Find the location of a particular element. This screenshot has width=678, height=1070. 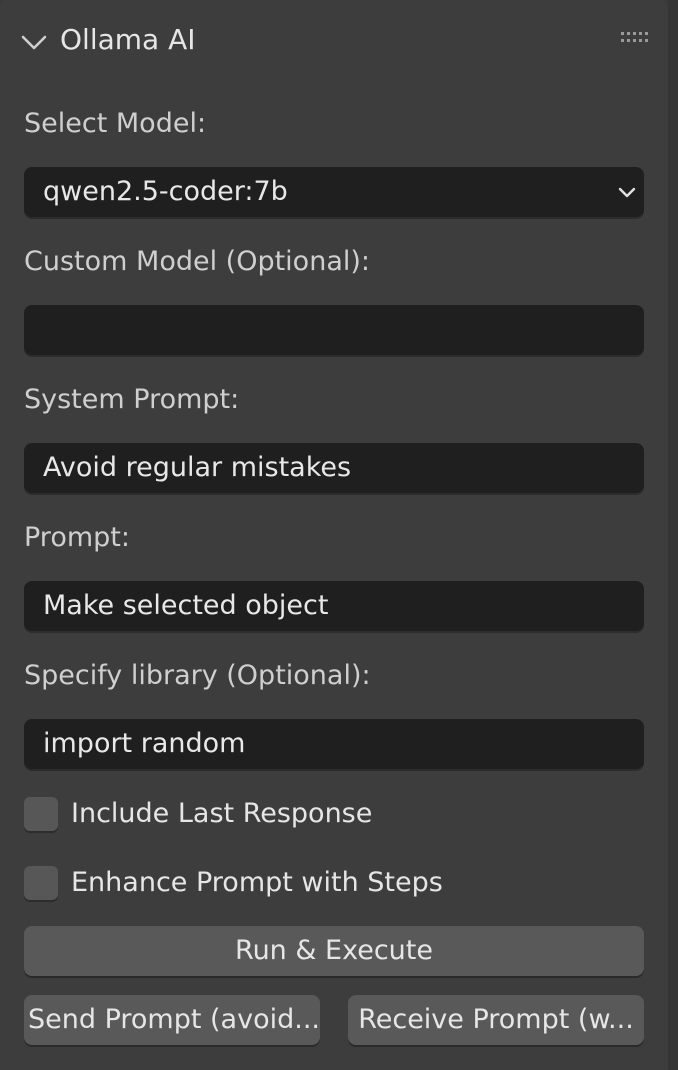

run-execute-button: Run & Execute is located at coordinates (334, 951).